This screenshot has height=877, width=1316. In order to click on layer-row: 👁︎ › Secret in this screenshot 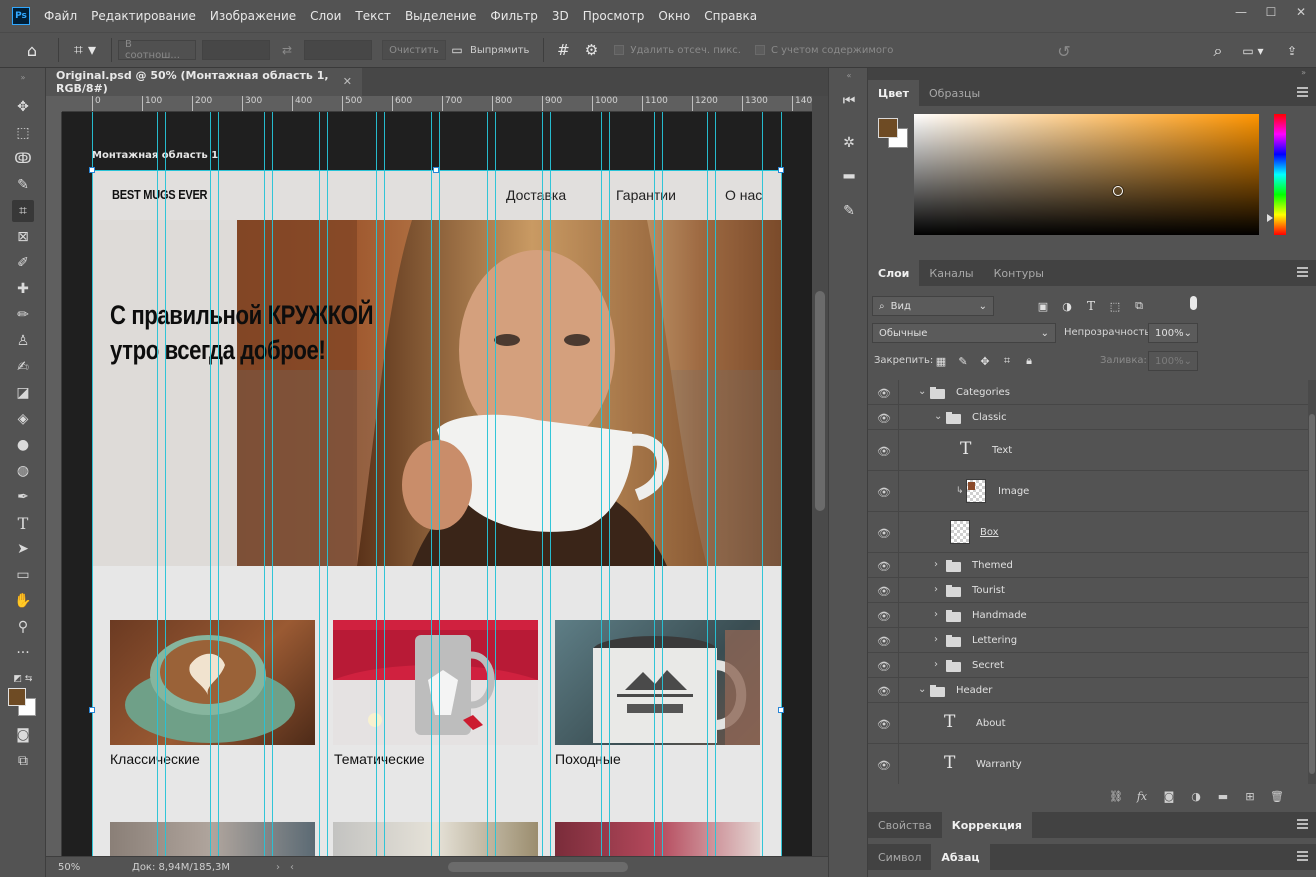, I will do `click(1088, 665)`.